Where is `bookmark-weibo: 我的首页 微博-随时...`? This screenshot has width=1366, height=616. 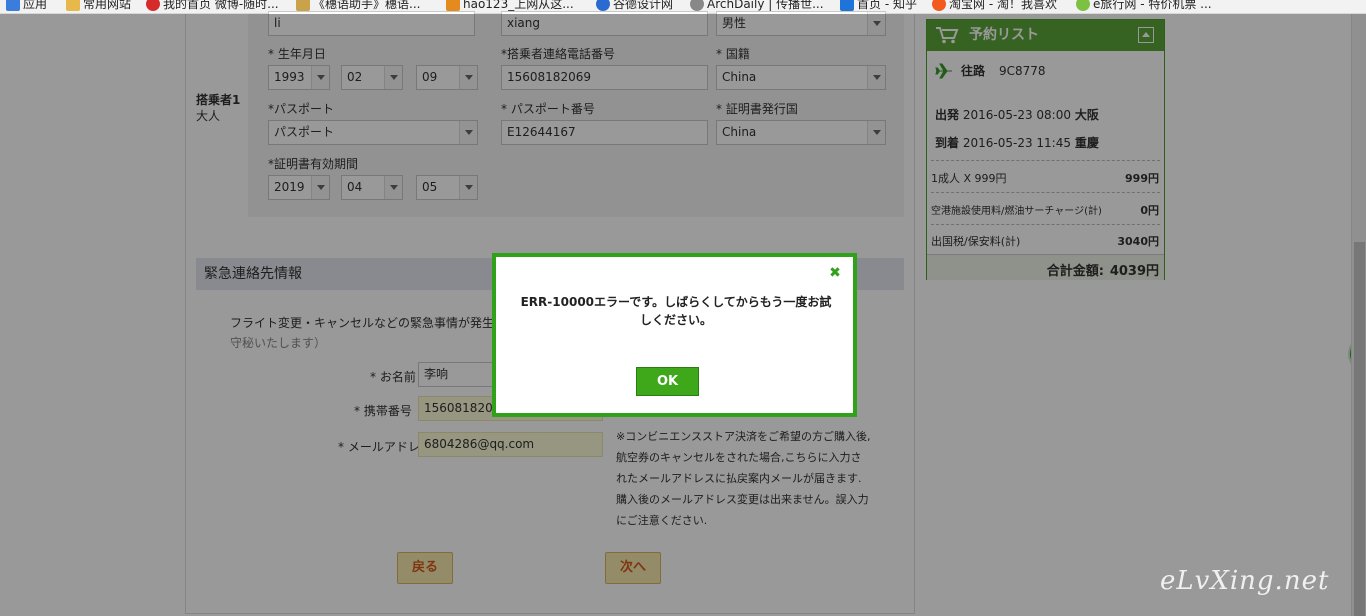 bookmark-weibo: 我的首页 微博-随时... is located at coordinates (212, 6).